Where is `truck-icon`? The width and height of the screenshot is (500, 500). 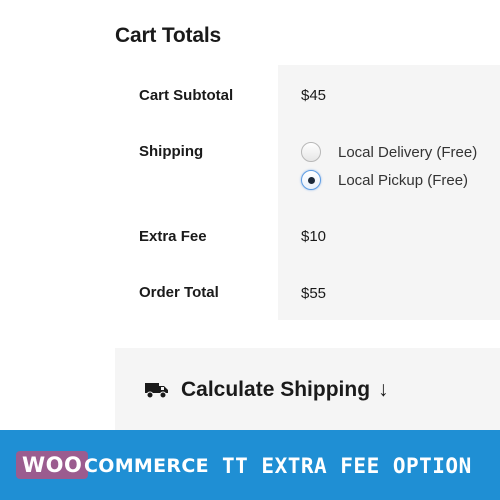 truck-icon is located at coordinates (156, 391).